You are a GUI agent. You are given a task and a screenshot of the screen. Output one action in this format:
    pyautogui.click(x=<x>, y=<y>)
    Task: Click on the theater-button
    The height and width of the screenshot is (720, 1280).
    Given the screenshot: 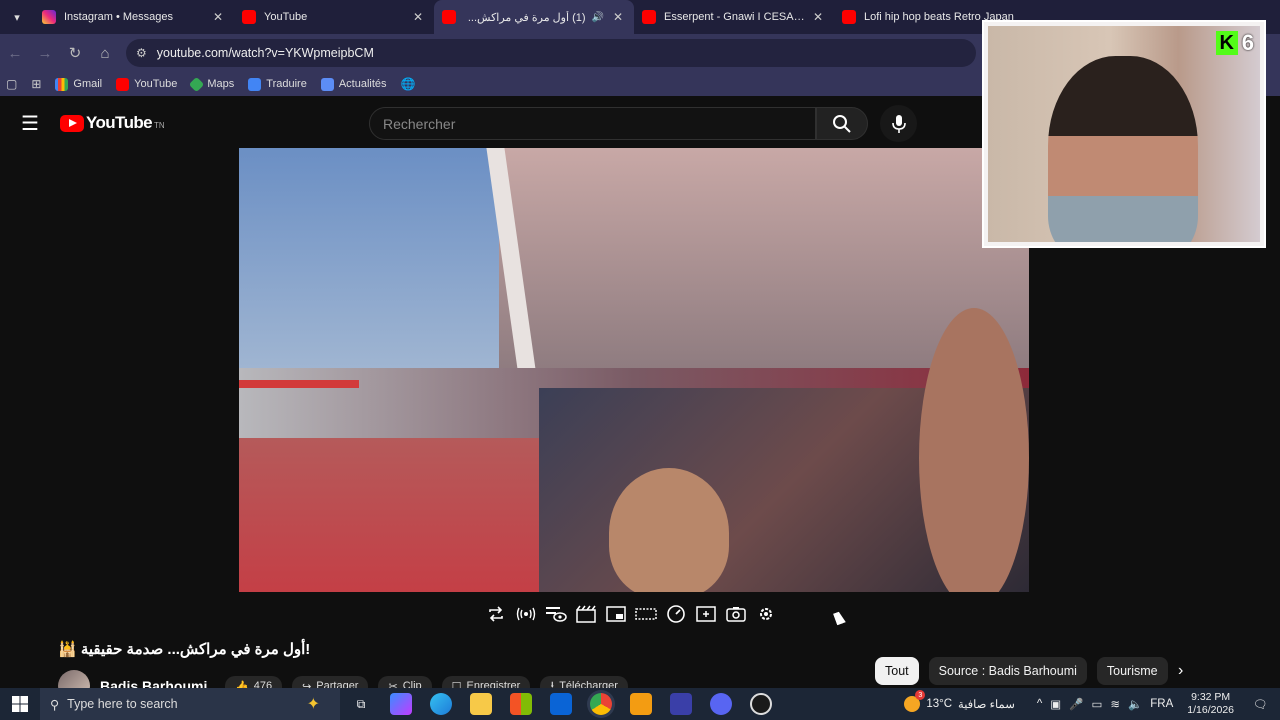 What is the action you would take?
    pyautogui.click(x=646, y=614)
    